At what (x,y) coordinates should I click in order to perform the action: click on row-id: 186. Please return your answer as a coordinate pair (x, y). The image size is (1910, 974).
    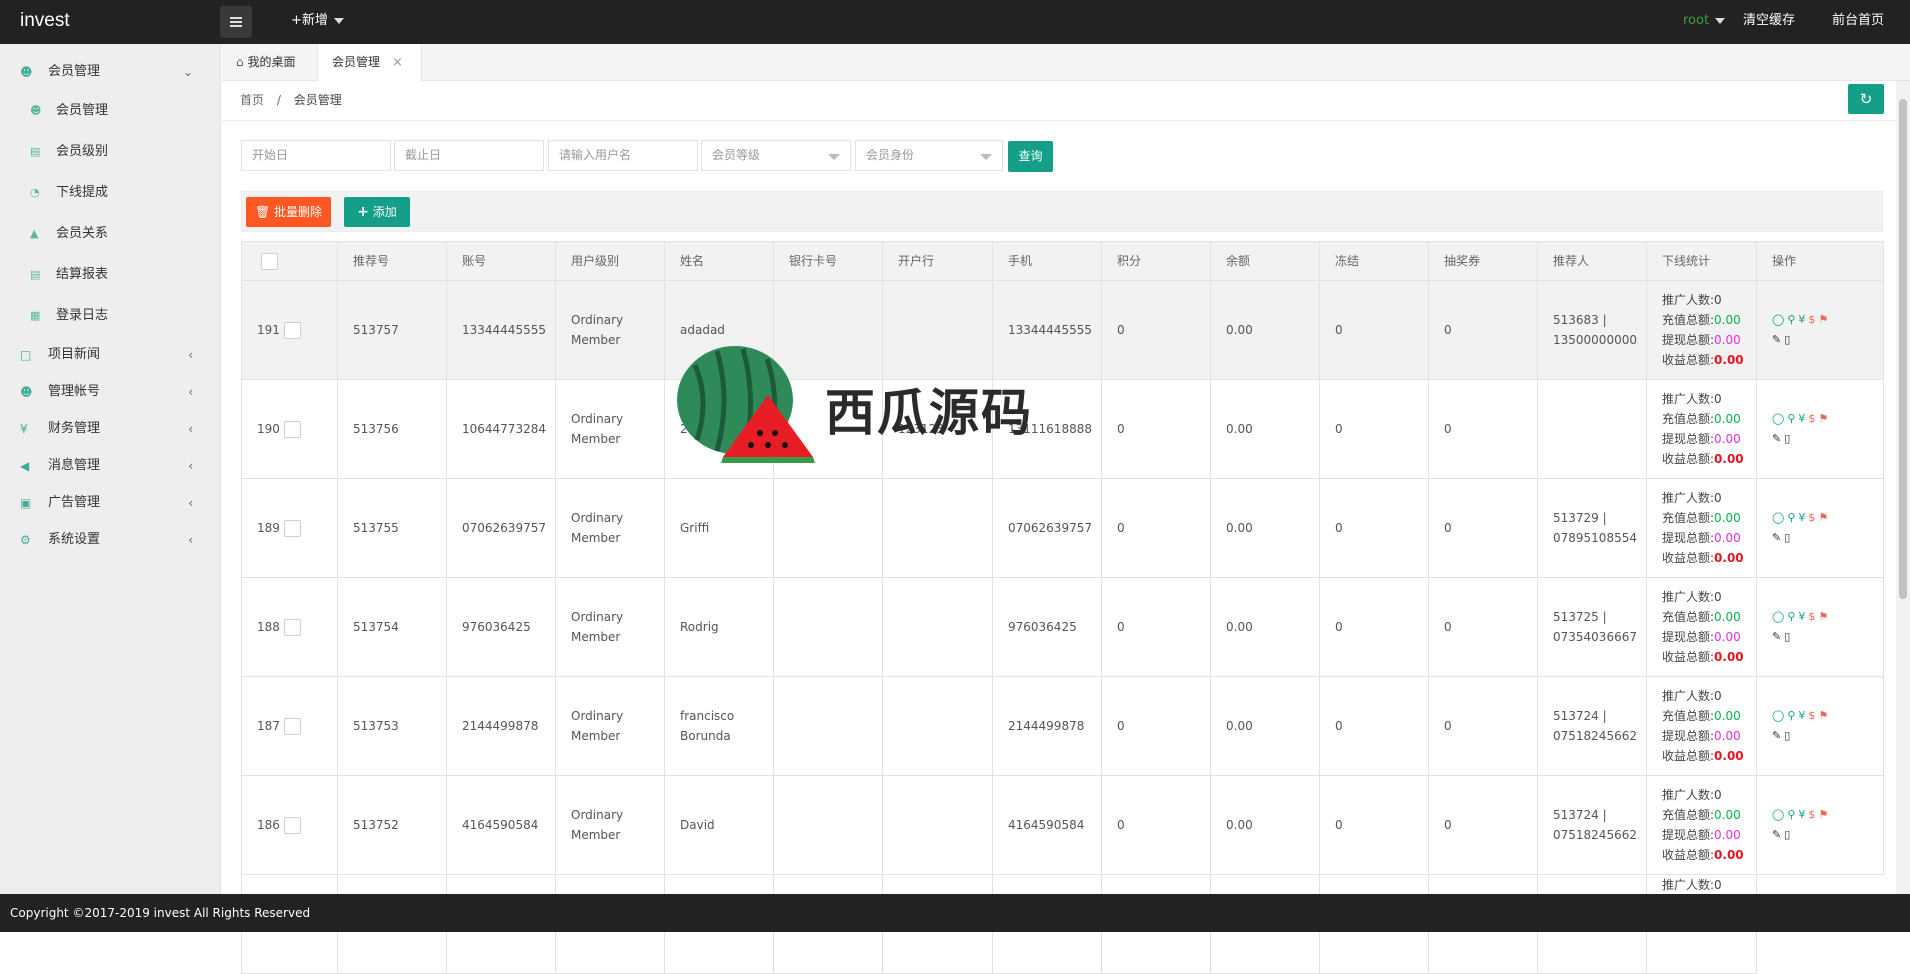
    Looking at the image, I should click on (268, 825).